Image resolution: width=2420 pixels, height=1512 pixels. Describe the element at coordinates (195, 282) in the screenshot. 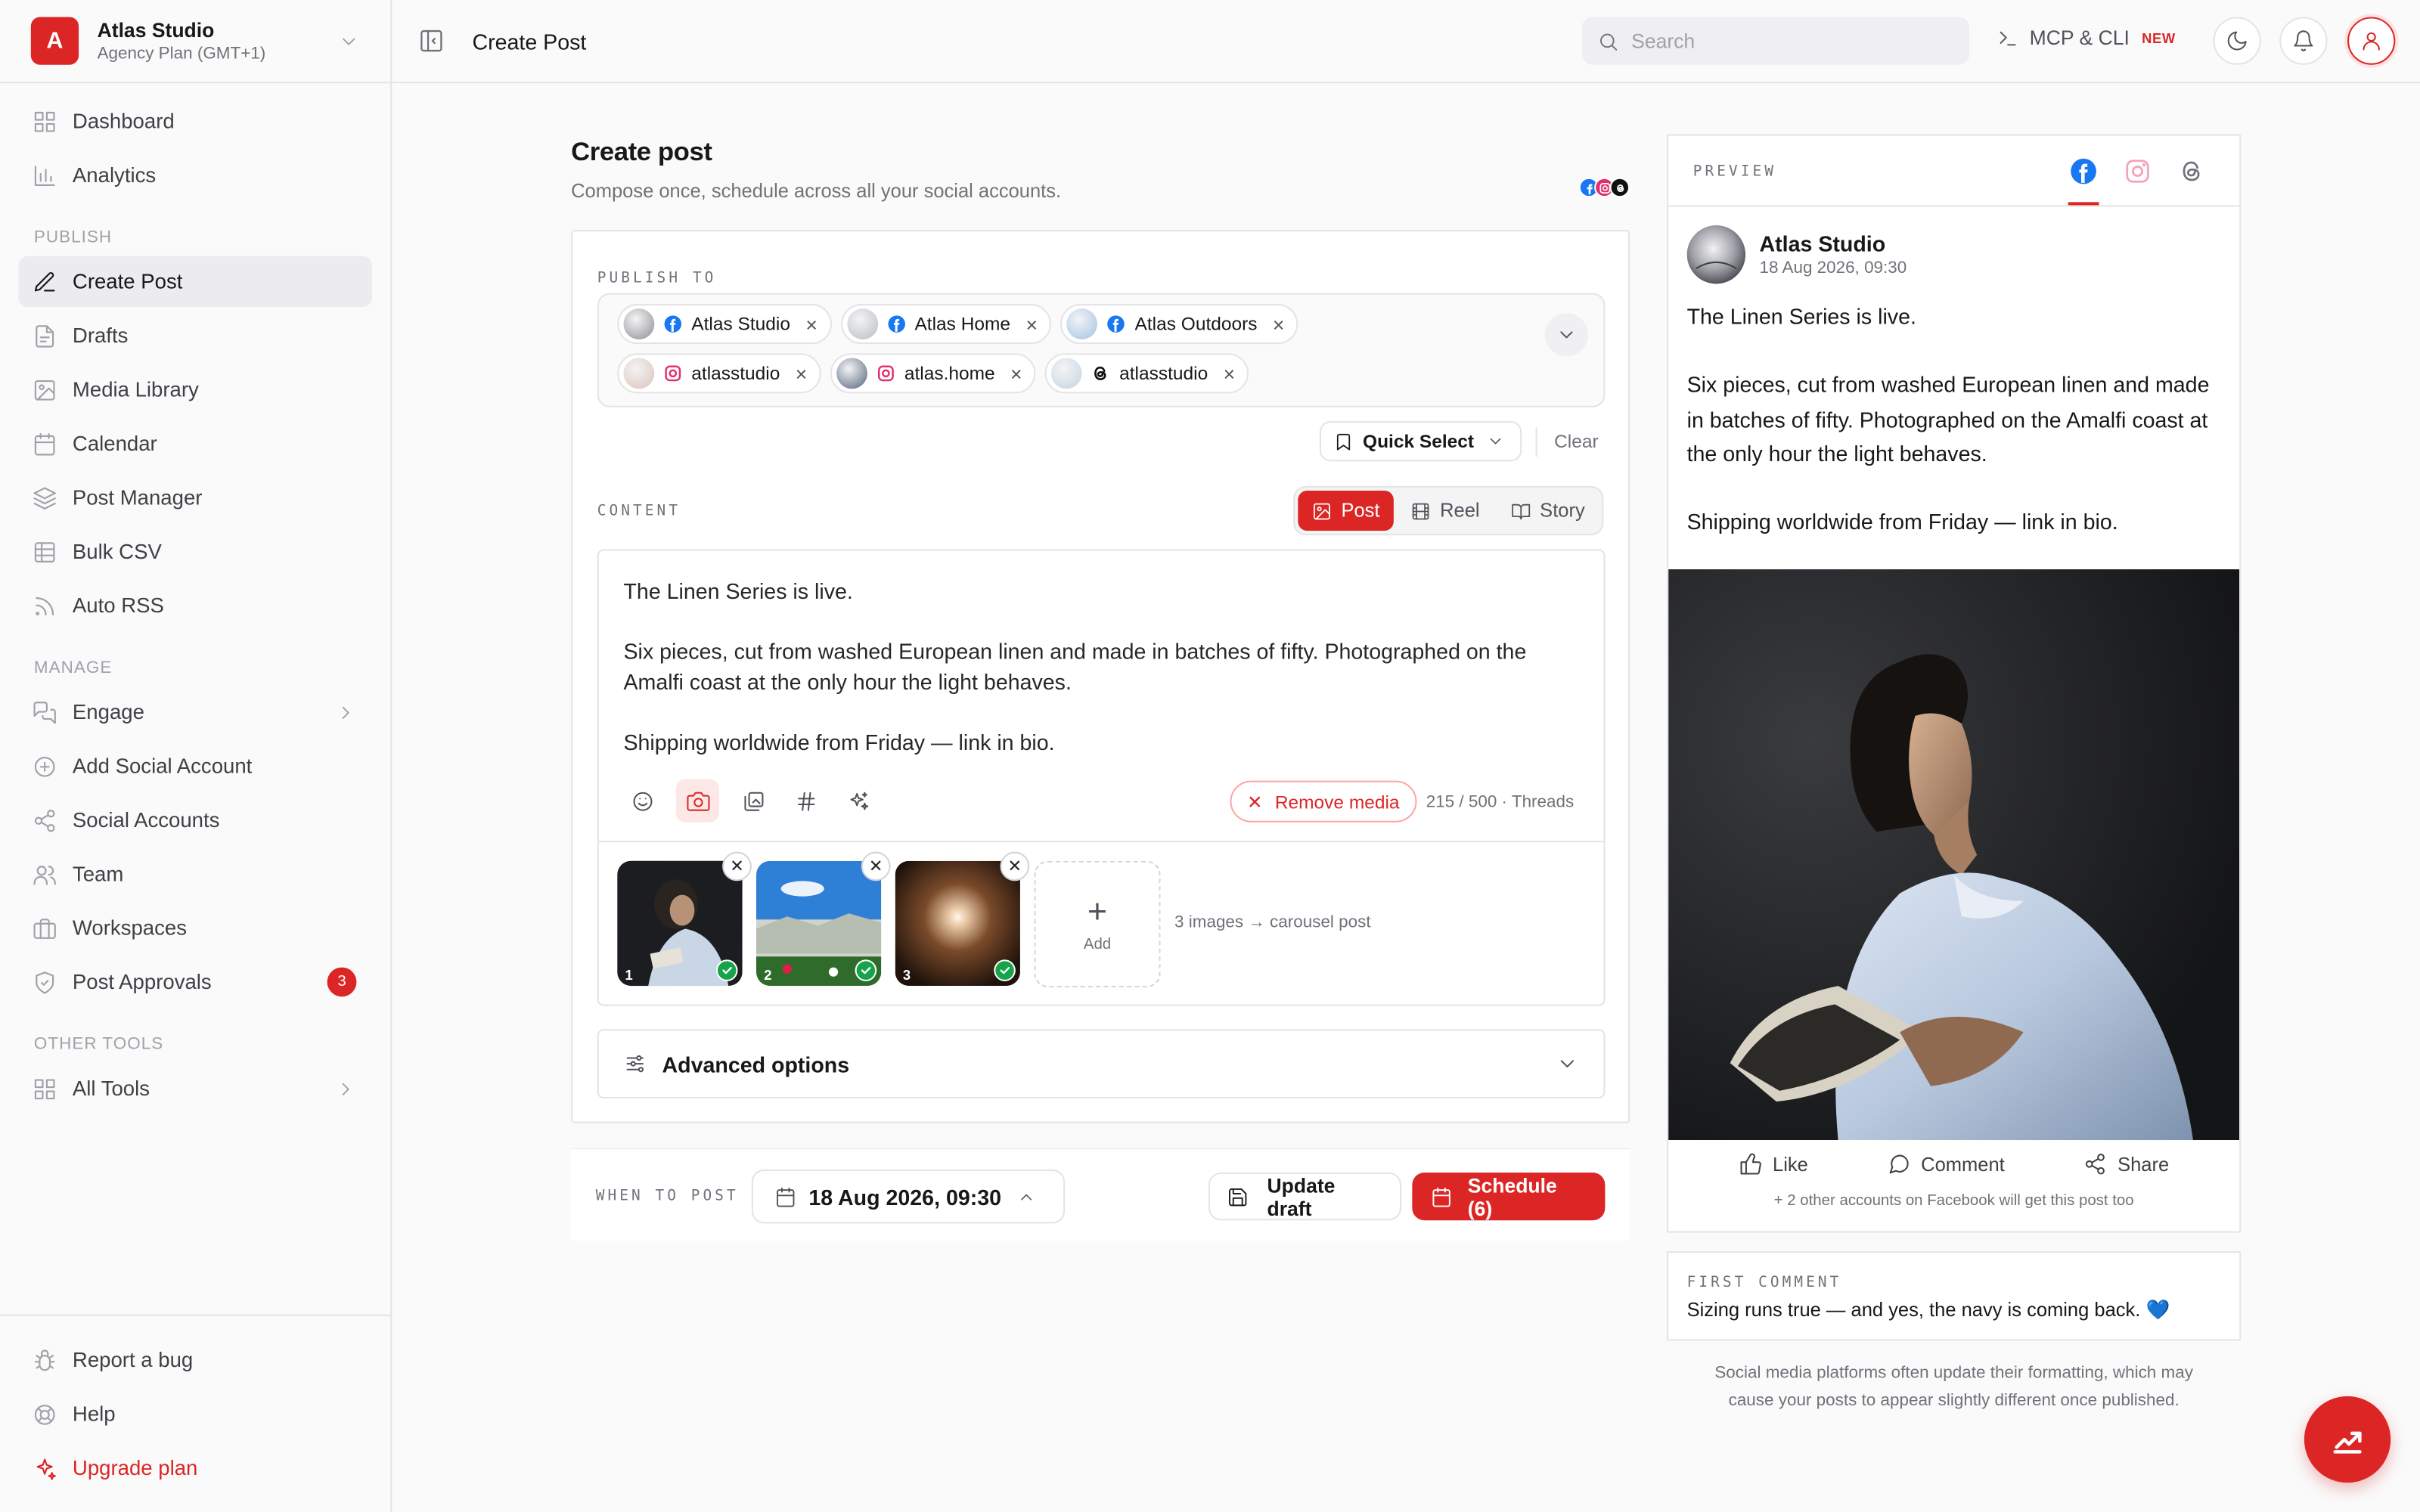

I see `nav-create-post: Create Post` at that location.